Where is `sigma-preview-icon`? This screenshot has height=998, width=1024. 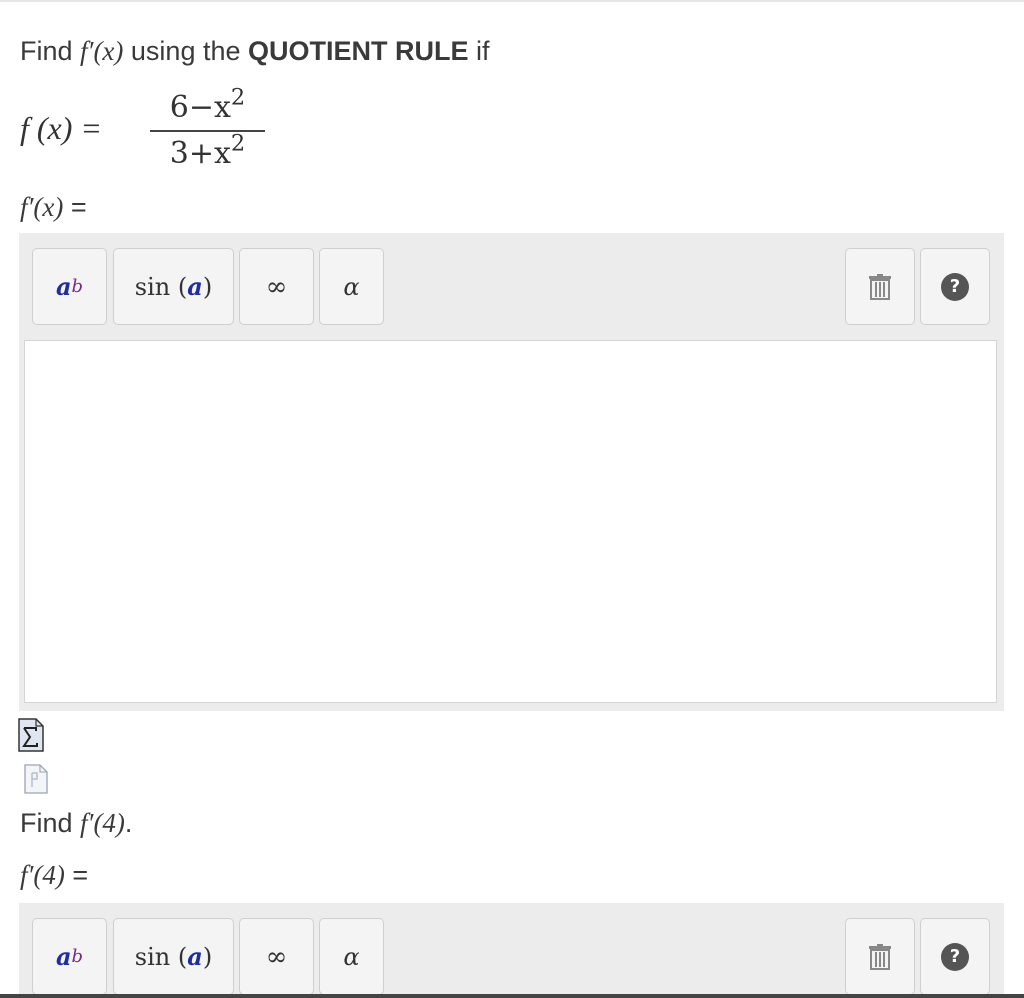 sigma-preview-icon is located at coordinates (31, 735).